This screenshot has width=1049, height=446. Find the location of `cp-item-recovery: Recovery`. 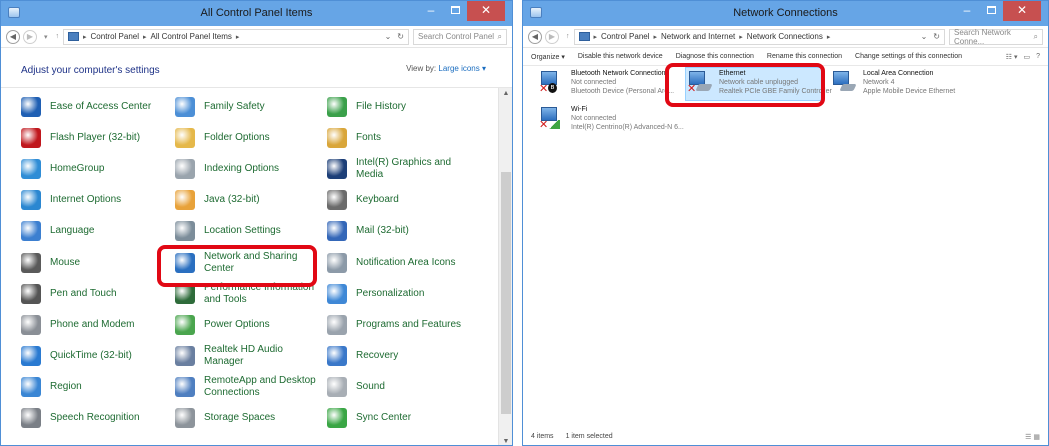

cp-item-recovery: Recovery is located at coordinates (402, 356).